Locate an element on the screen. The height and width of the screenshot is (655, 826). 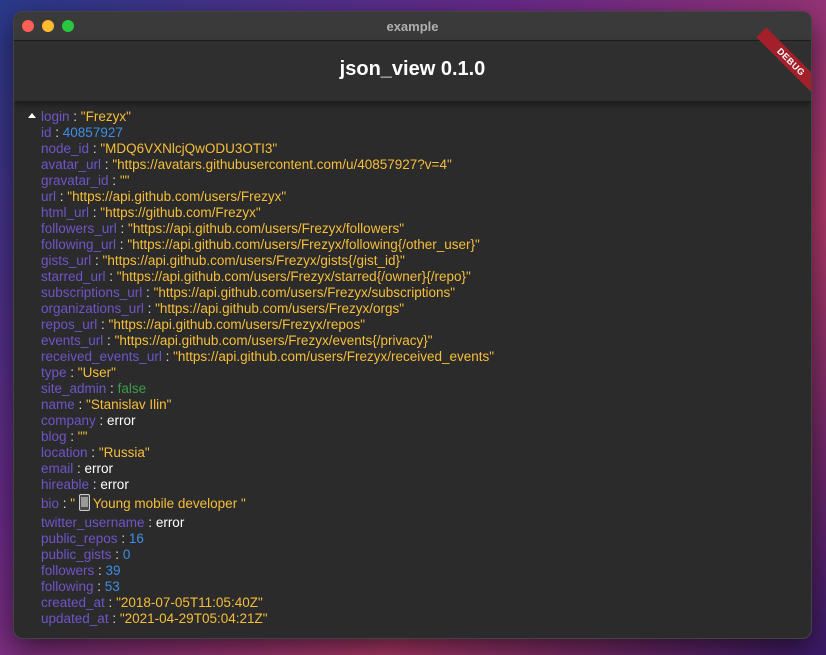
window-titlebar: example is located at coordinates (412, 26).